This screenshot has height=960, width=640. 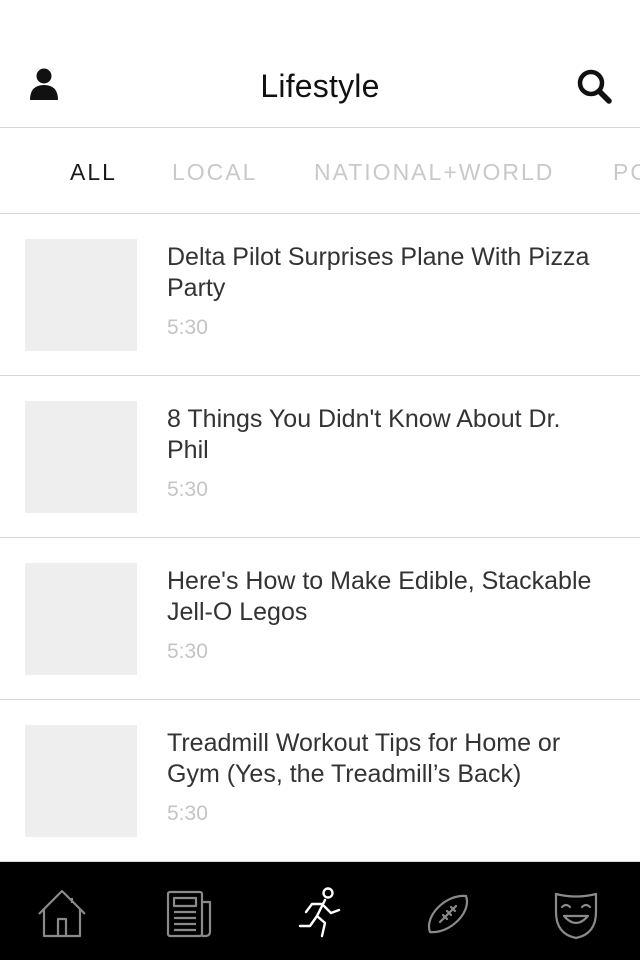 What do you see at coordinates (320, 20) in the screenshot?
I see `status-bar` at bounding box center [320, 20].